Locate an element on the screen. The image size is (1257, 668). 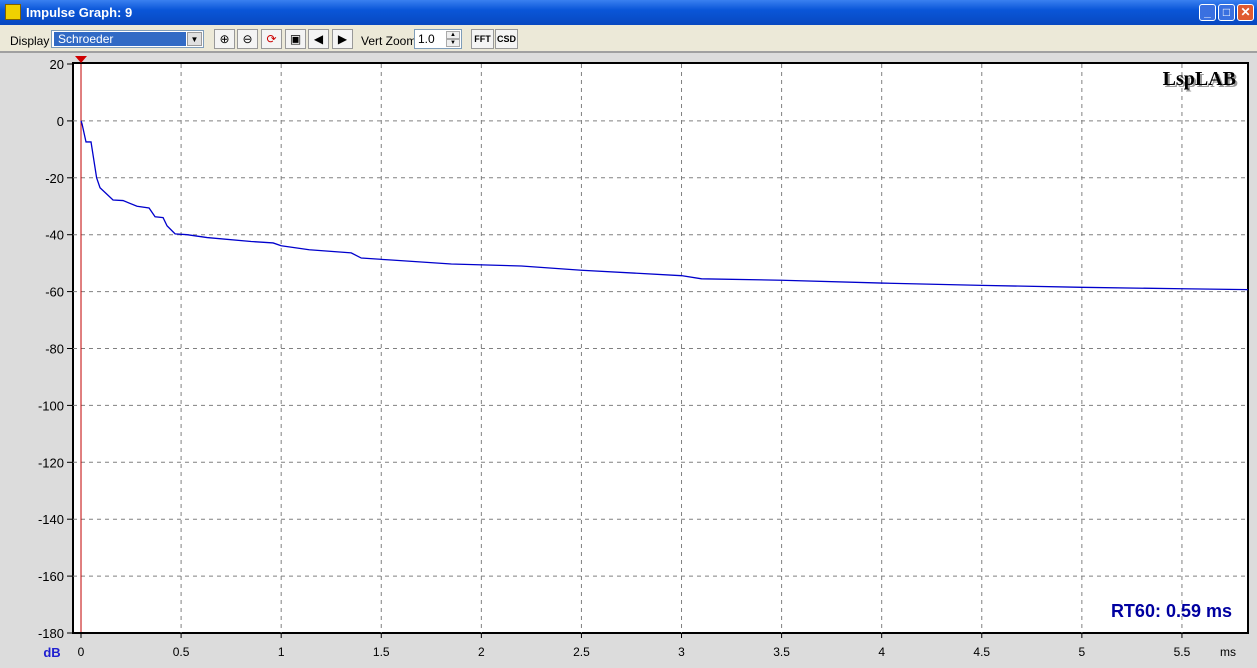
y-tick-label: -60 is located at coordinates (54, 292).